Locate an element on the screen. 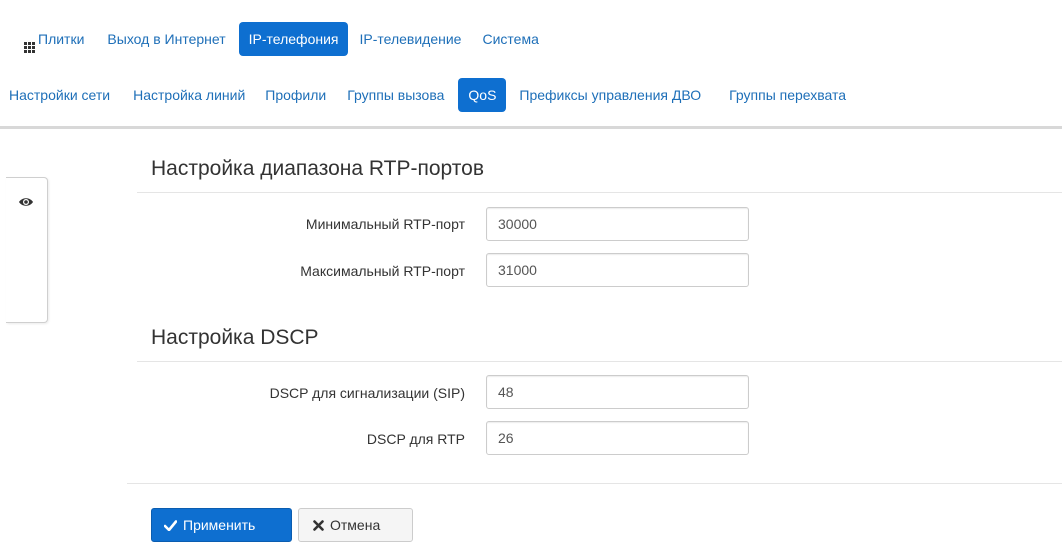 The height and width of the screenshot is (555, 1062). rtp-section-title: Настройка диапазона RTP-портов is located at coordinates (317, 168).